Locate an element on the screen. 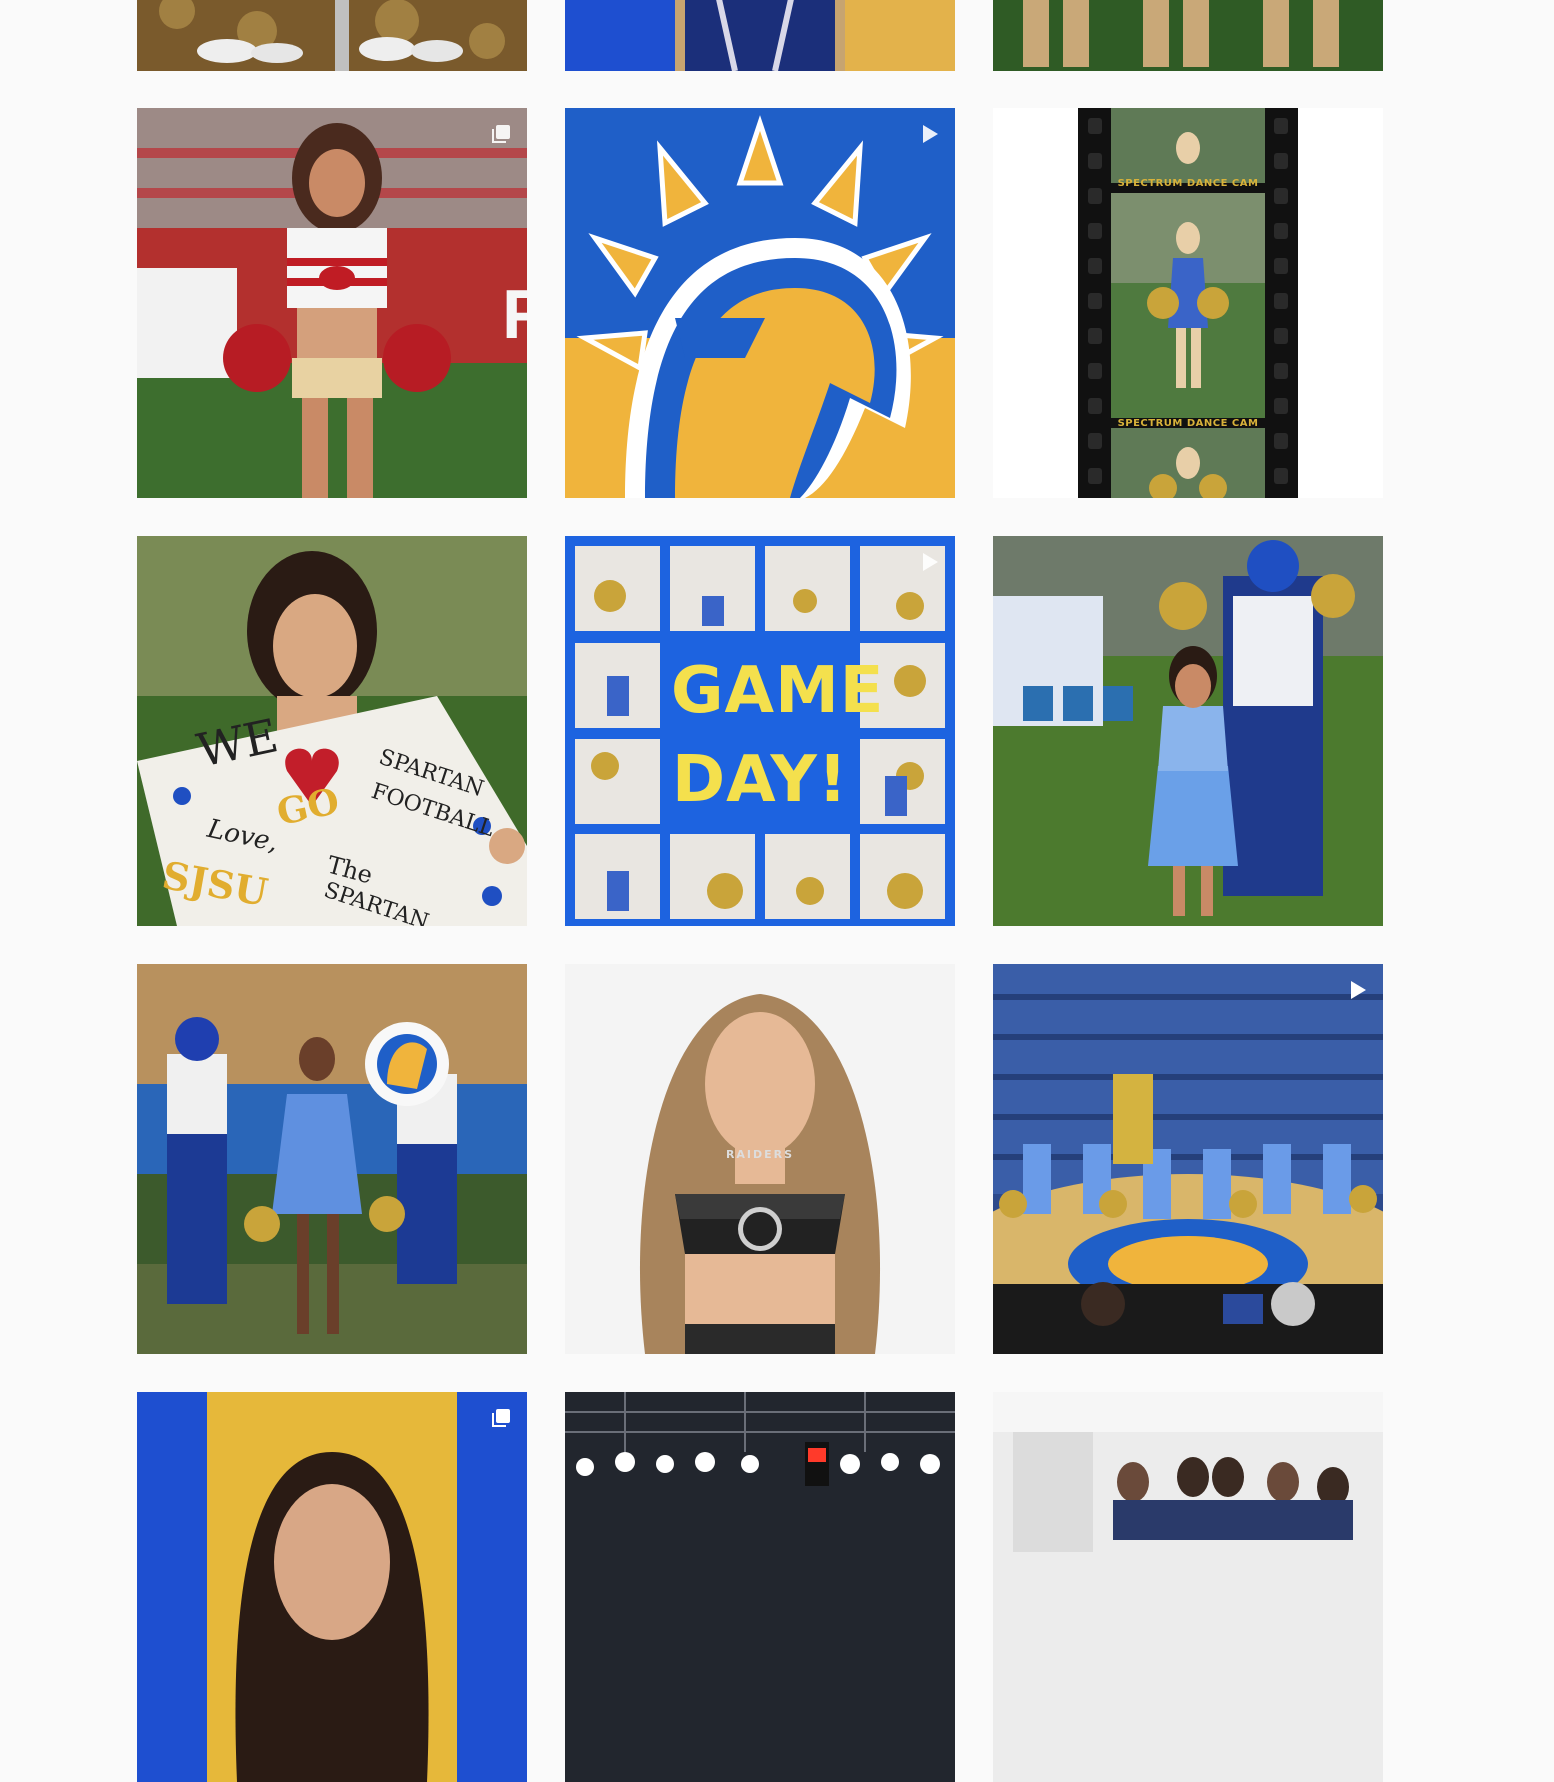  svg-text: F is located at coordinates (514, 314).